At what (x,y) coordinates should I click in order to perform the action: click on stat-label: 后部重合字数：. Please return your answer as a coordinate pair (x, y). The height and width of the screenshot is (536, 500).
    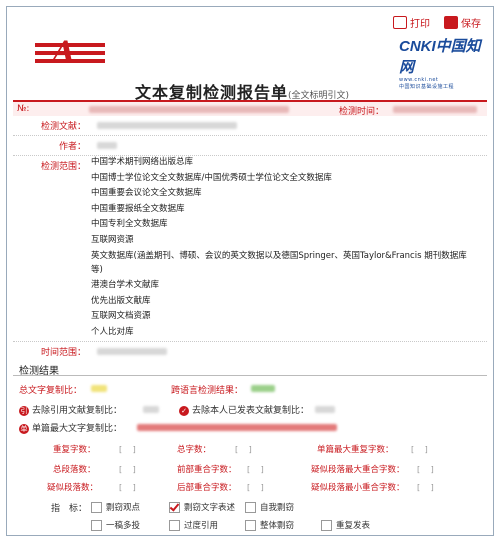
    Looking at the image, I should click on (207, 488).